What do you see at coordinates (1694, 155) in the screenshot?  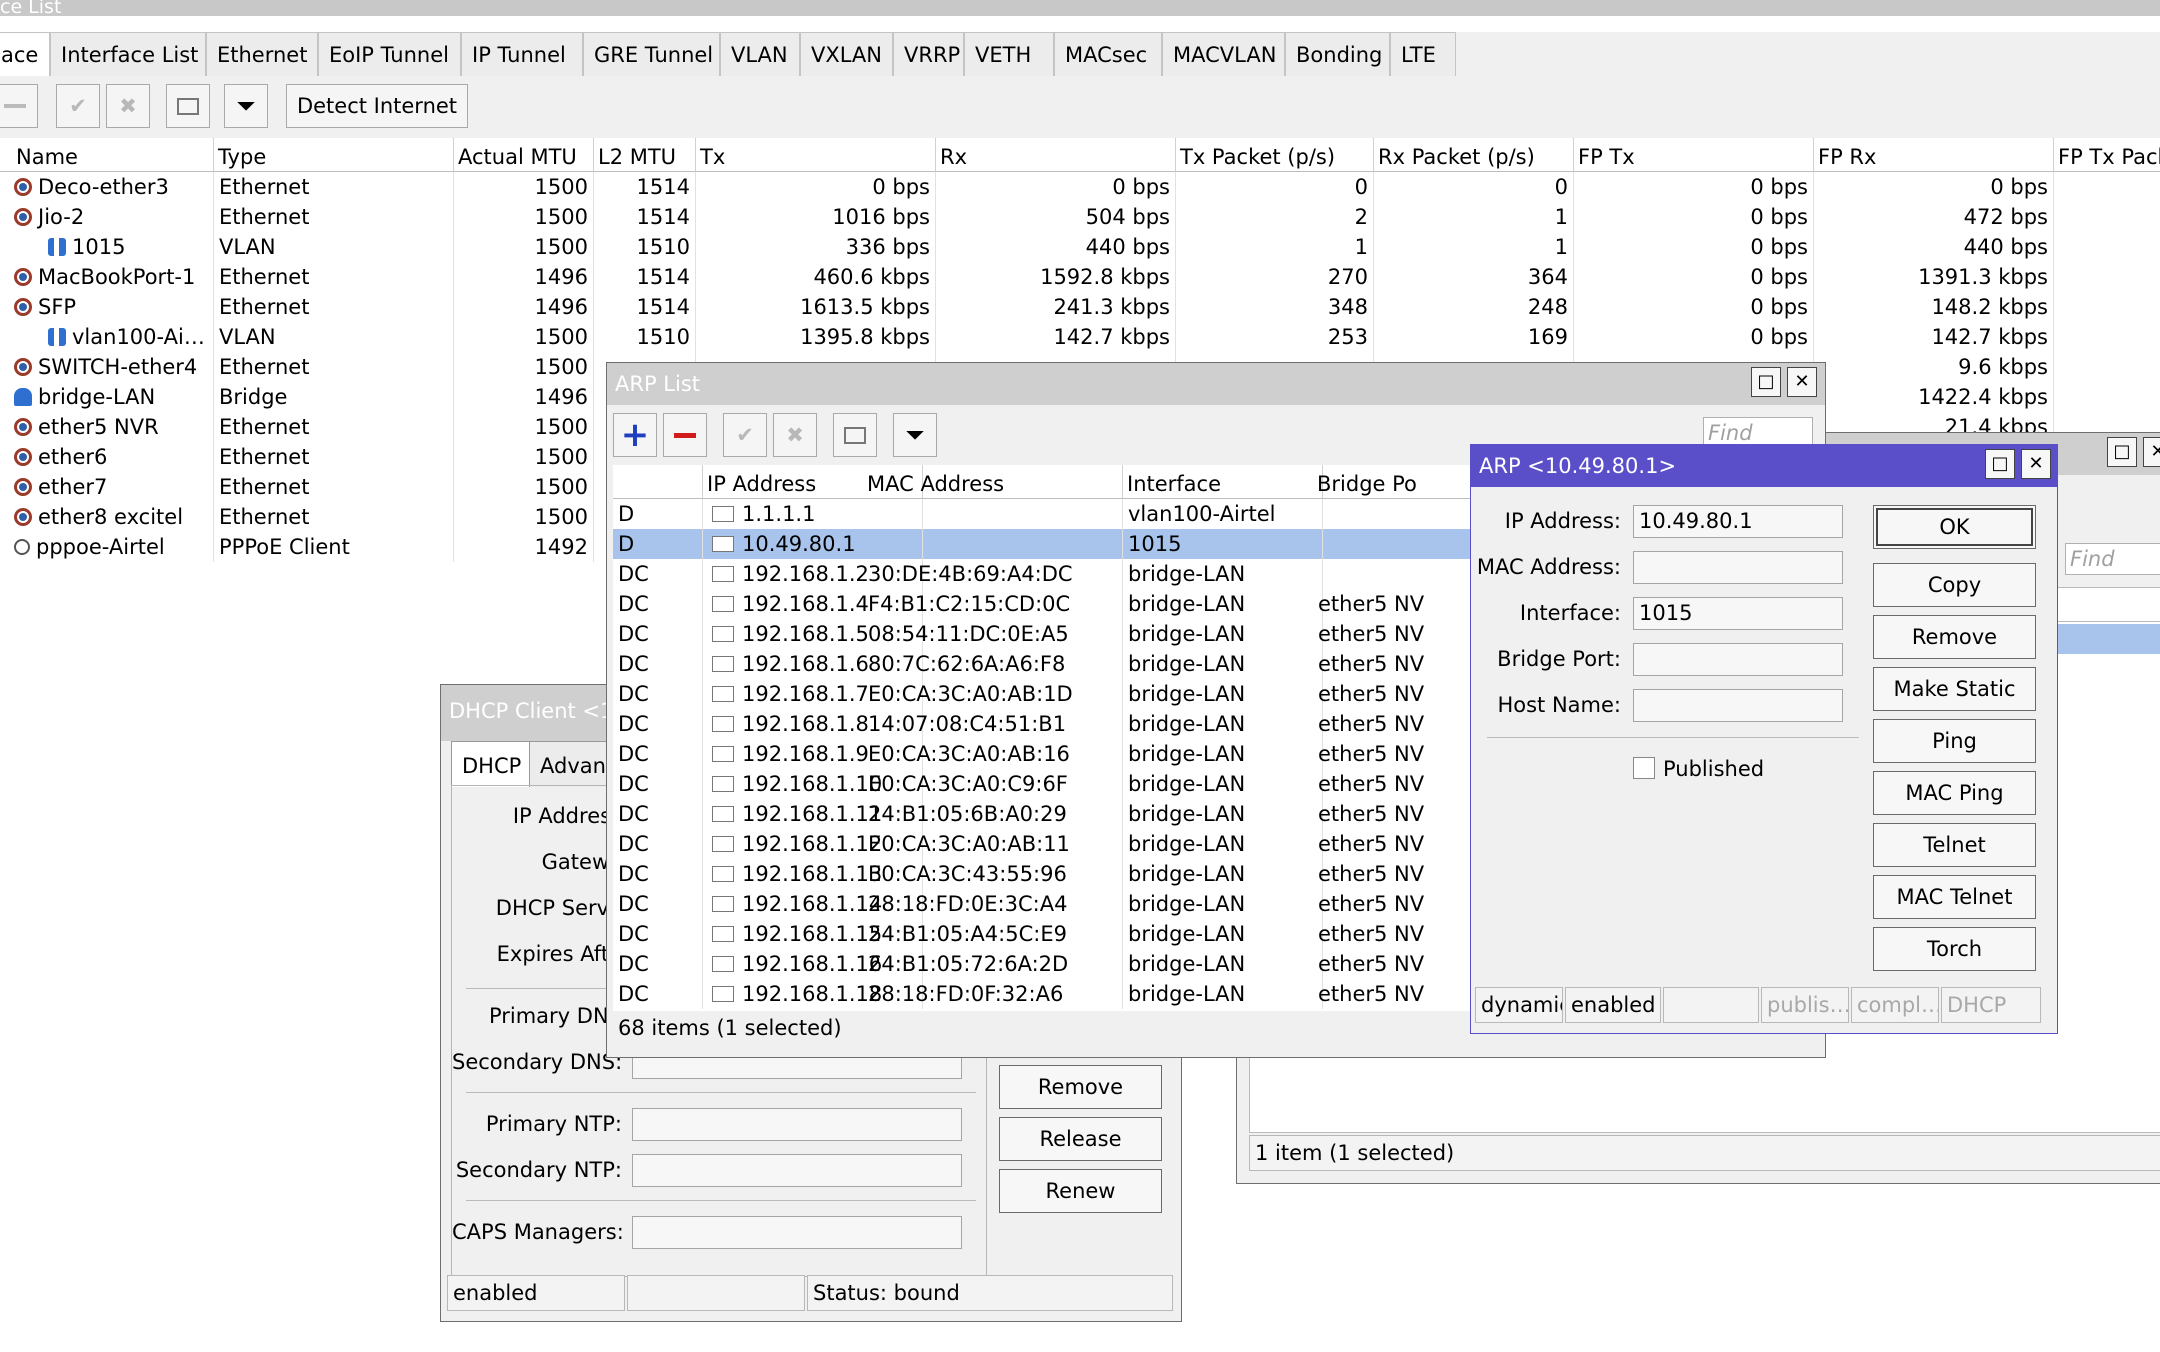 I see `column-header-8: FP Tx` at bounding box center [1694, 155].